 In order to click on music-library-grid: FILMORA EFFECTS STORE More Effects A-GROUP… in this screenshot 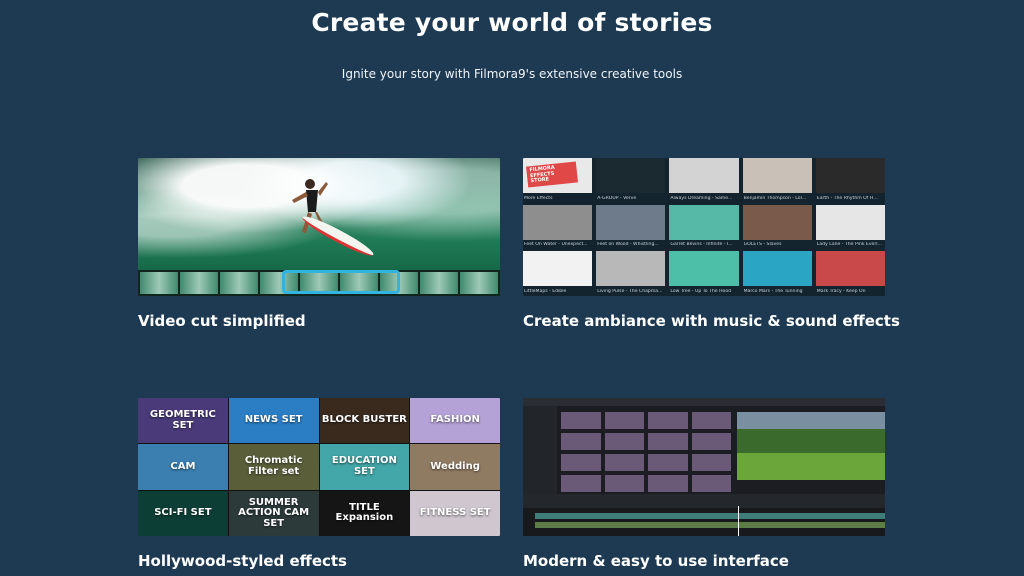, I will do `click(704, 227)`.